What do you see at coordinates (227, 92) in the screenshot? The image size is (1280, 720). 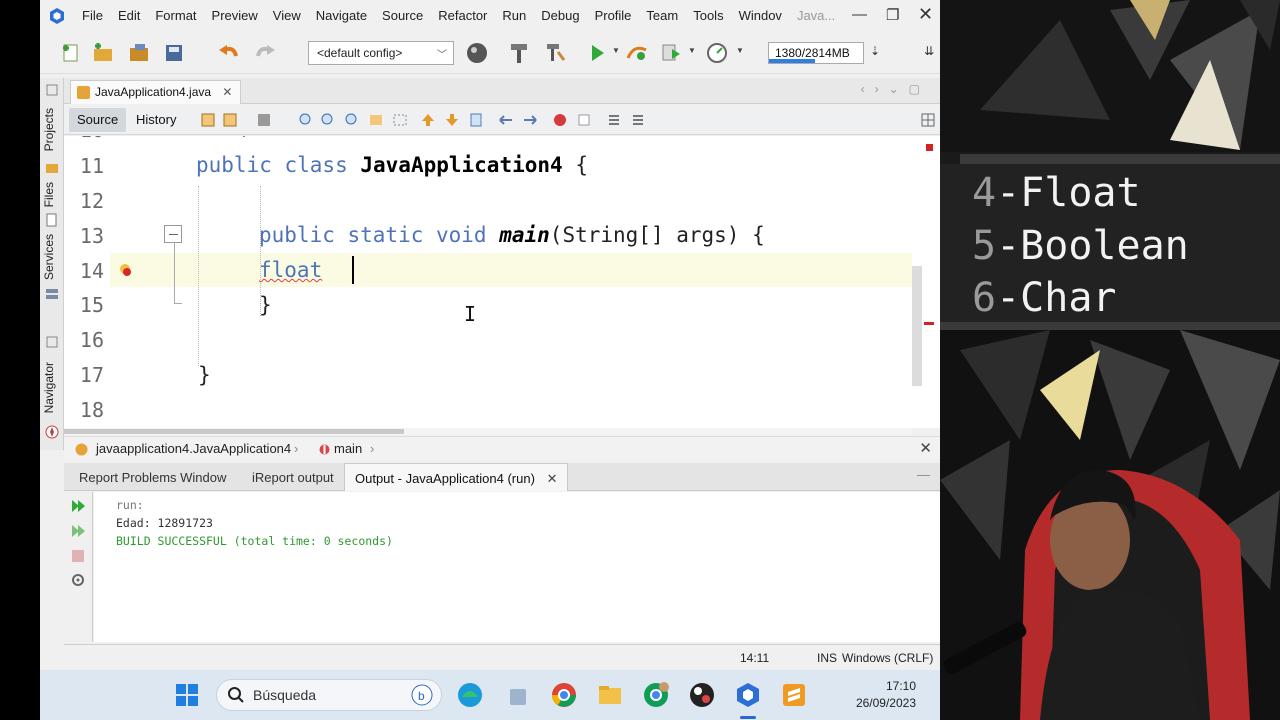 I see `close-tab-icon: ✕` at bounding box center [227, 92].